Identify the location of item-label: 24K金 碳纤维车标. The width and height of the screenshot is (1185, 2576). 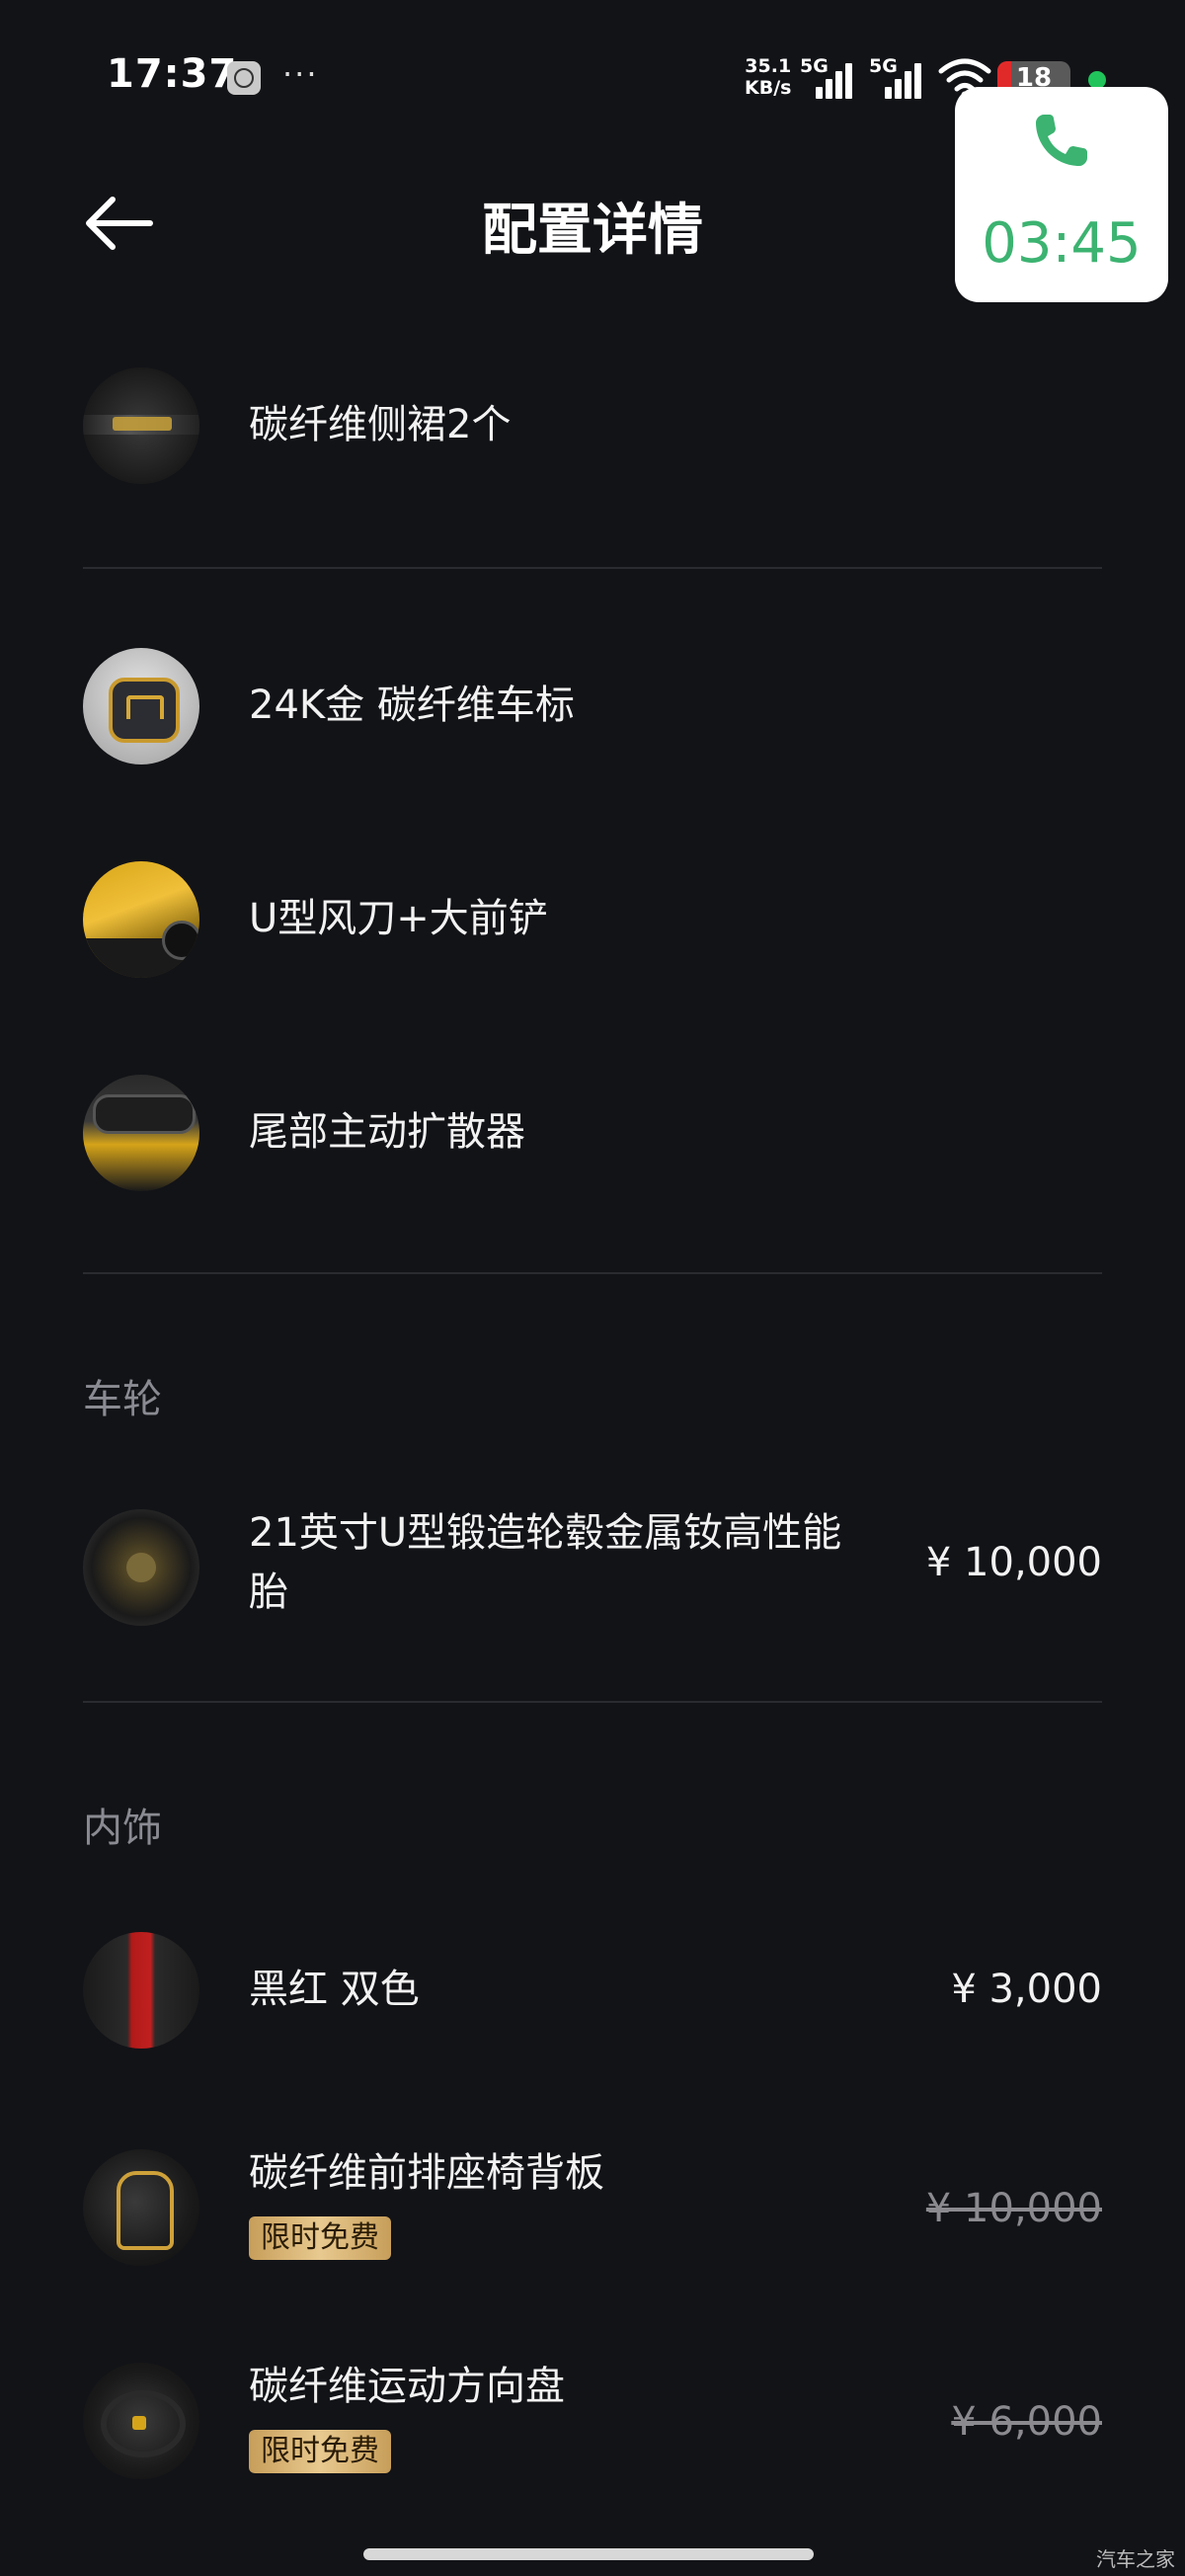
(412, 705).